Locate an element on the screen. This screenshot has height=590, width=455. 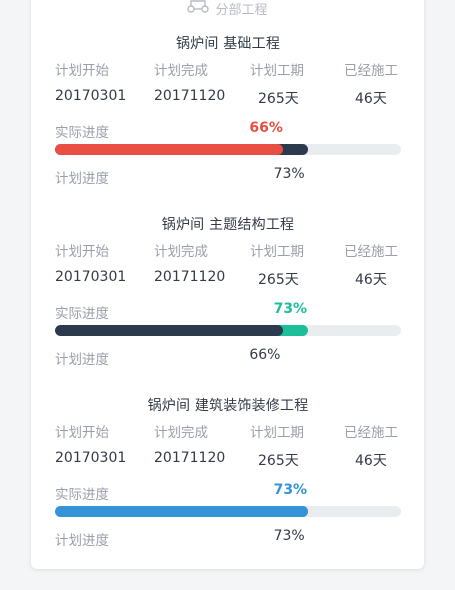
hierarchy-icon is located at coordinates (198, 9).